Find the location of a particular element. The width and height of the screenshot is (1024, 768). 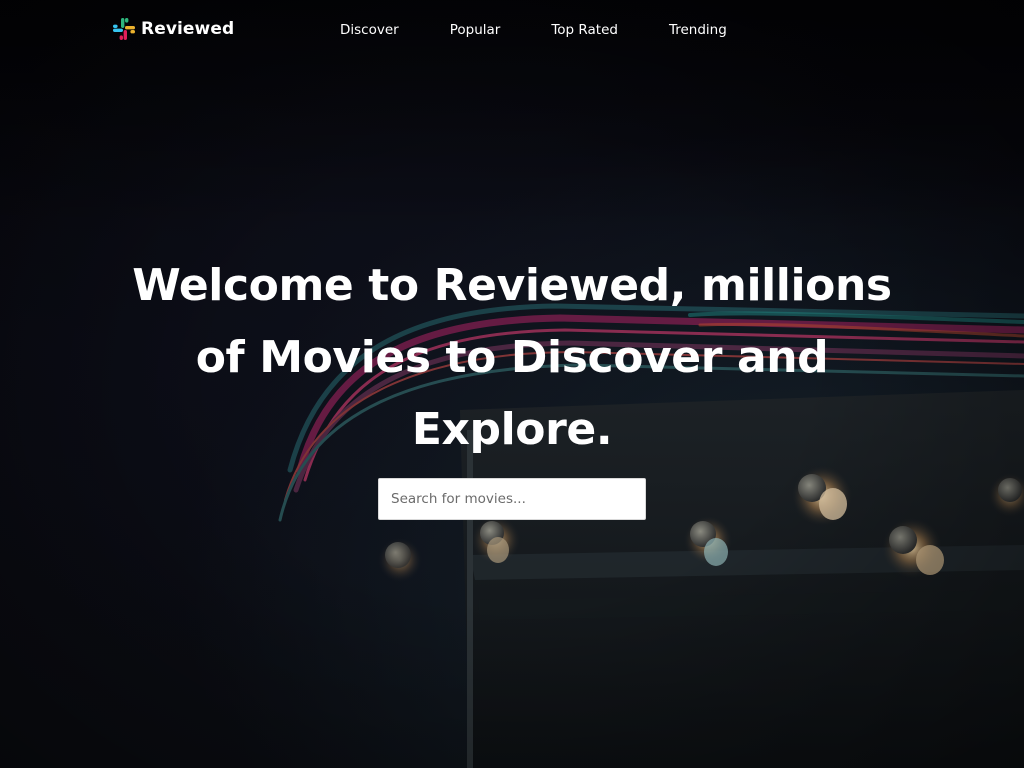

brand-link: Reviewed is located at coordinates (173, 29).